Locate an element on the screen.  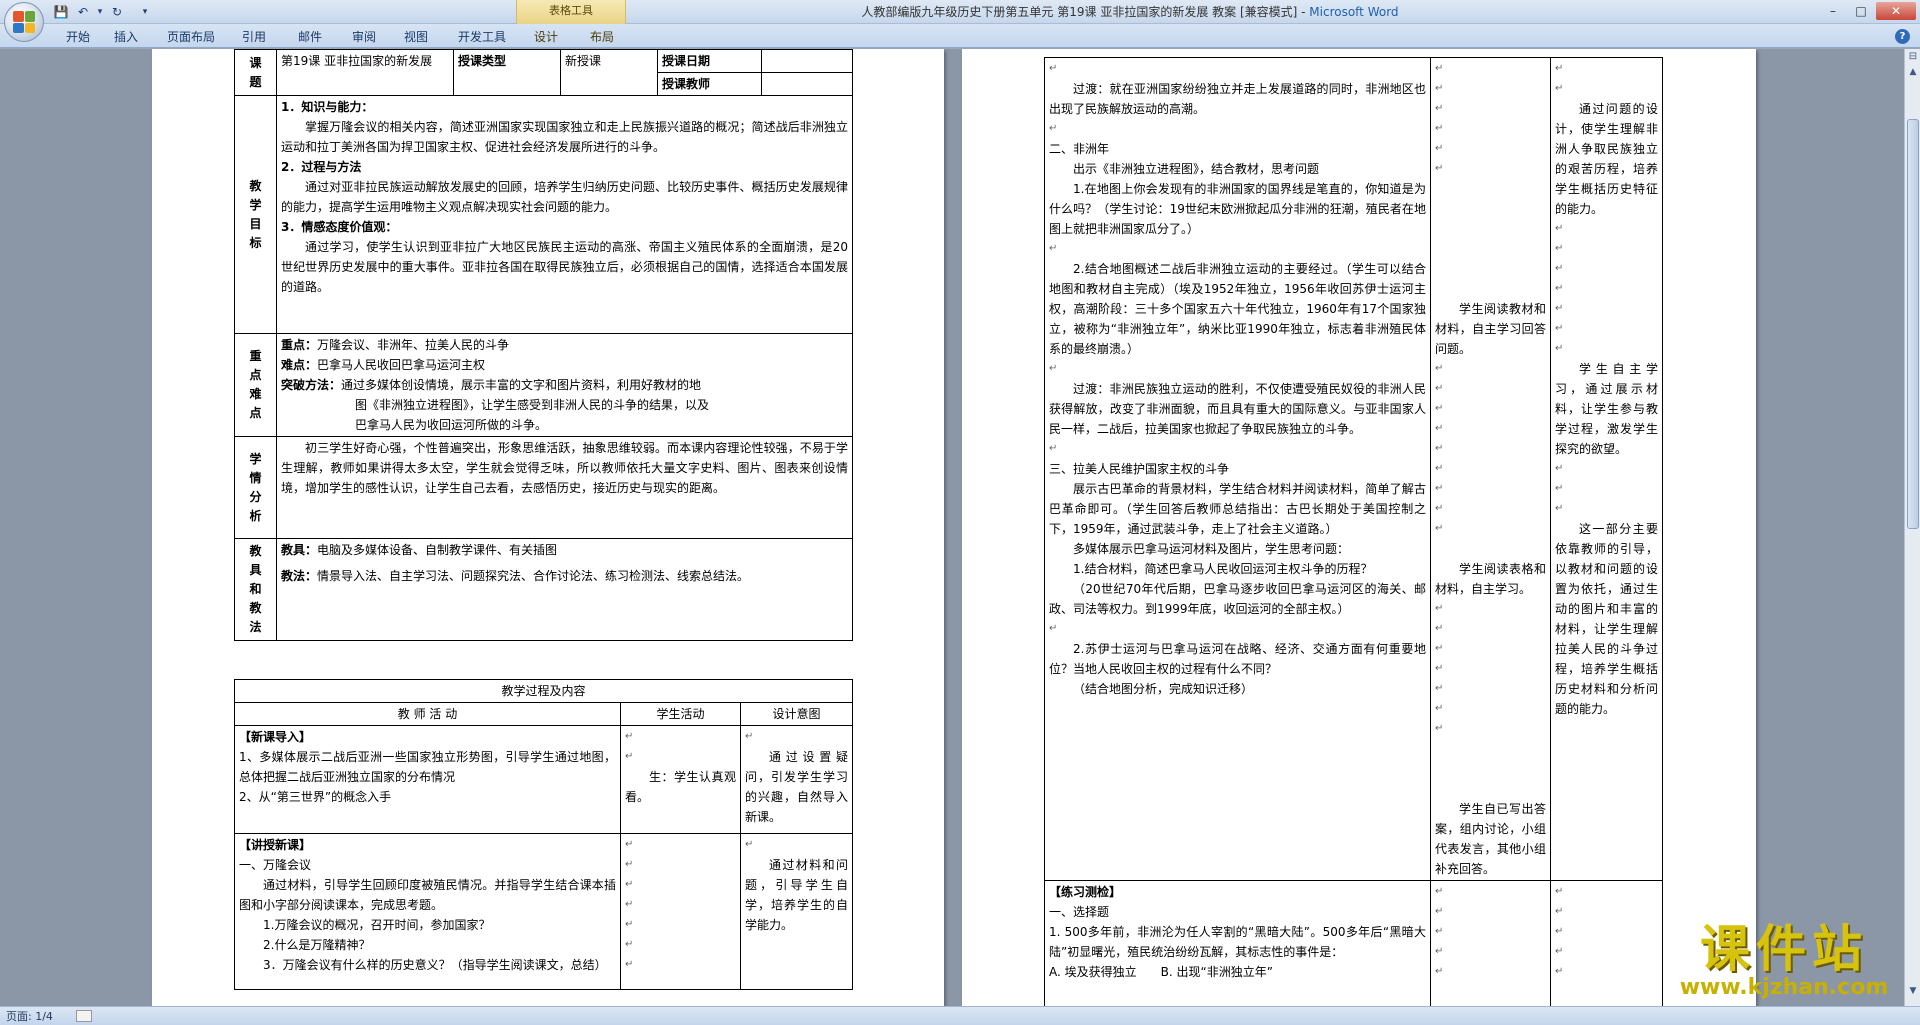
office-logo-icon is located at coordinates (24, 22).